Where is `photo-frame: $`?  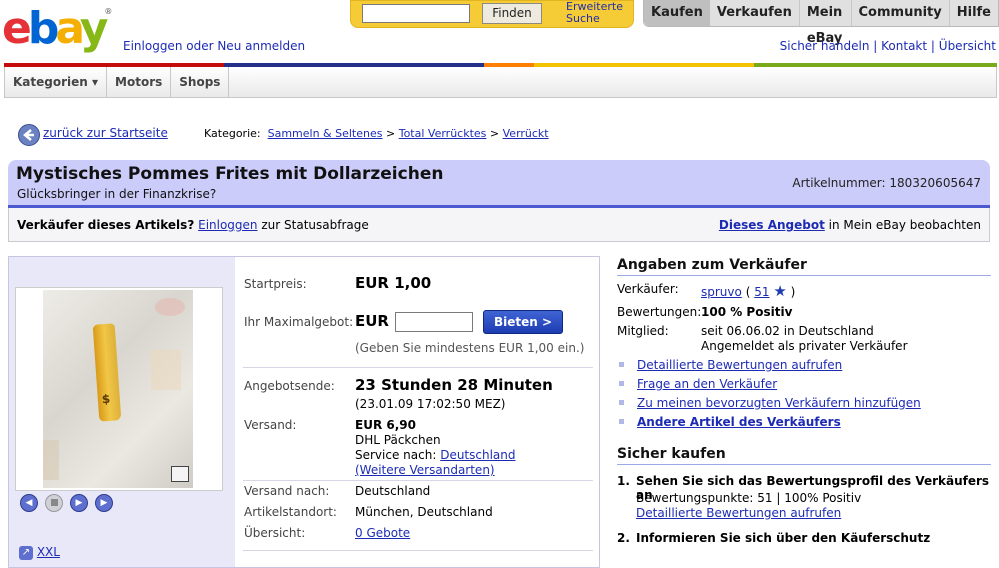
photo-frame: $ is located at coordinates (119, 389).